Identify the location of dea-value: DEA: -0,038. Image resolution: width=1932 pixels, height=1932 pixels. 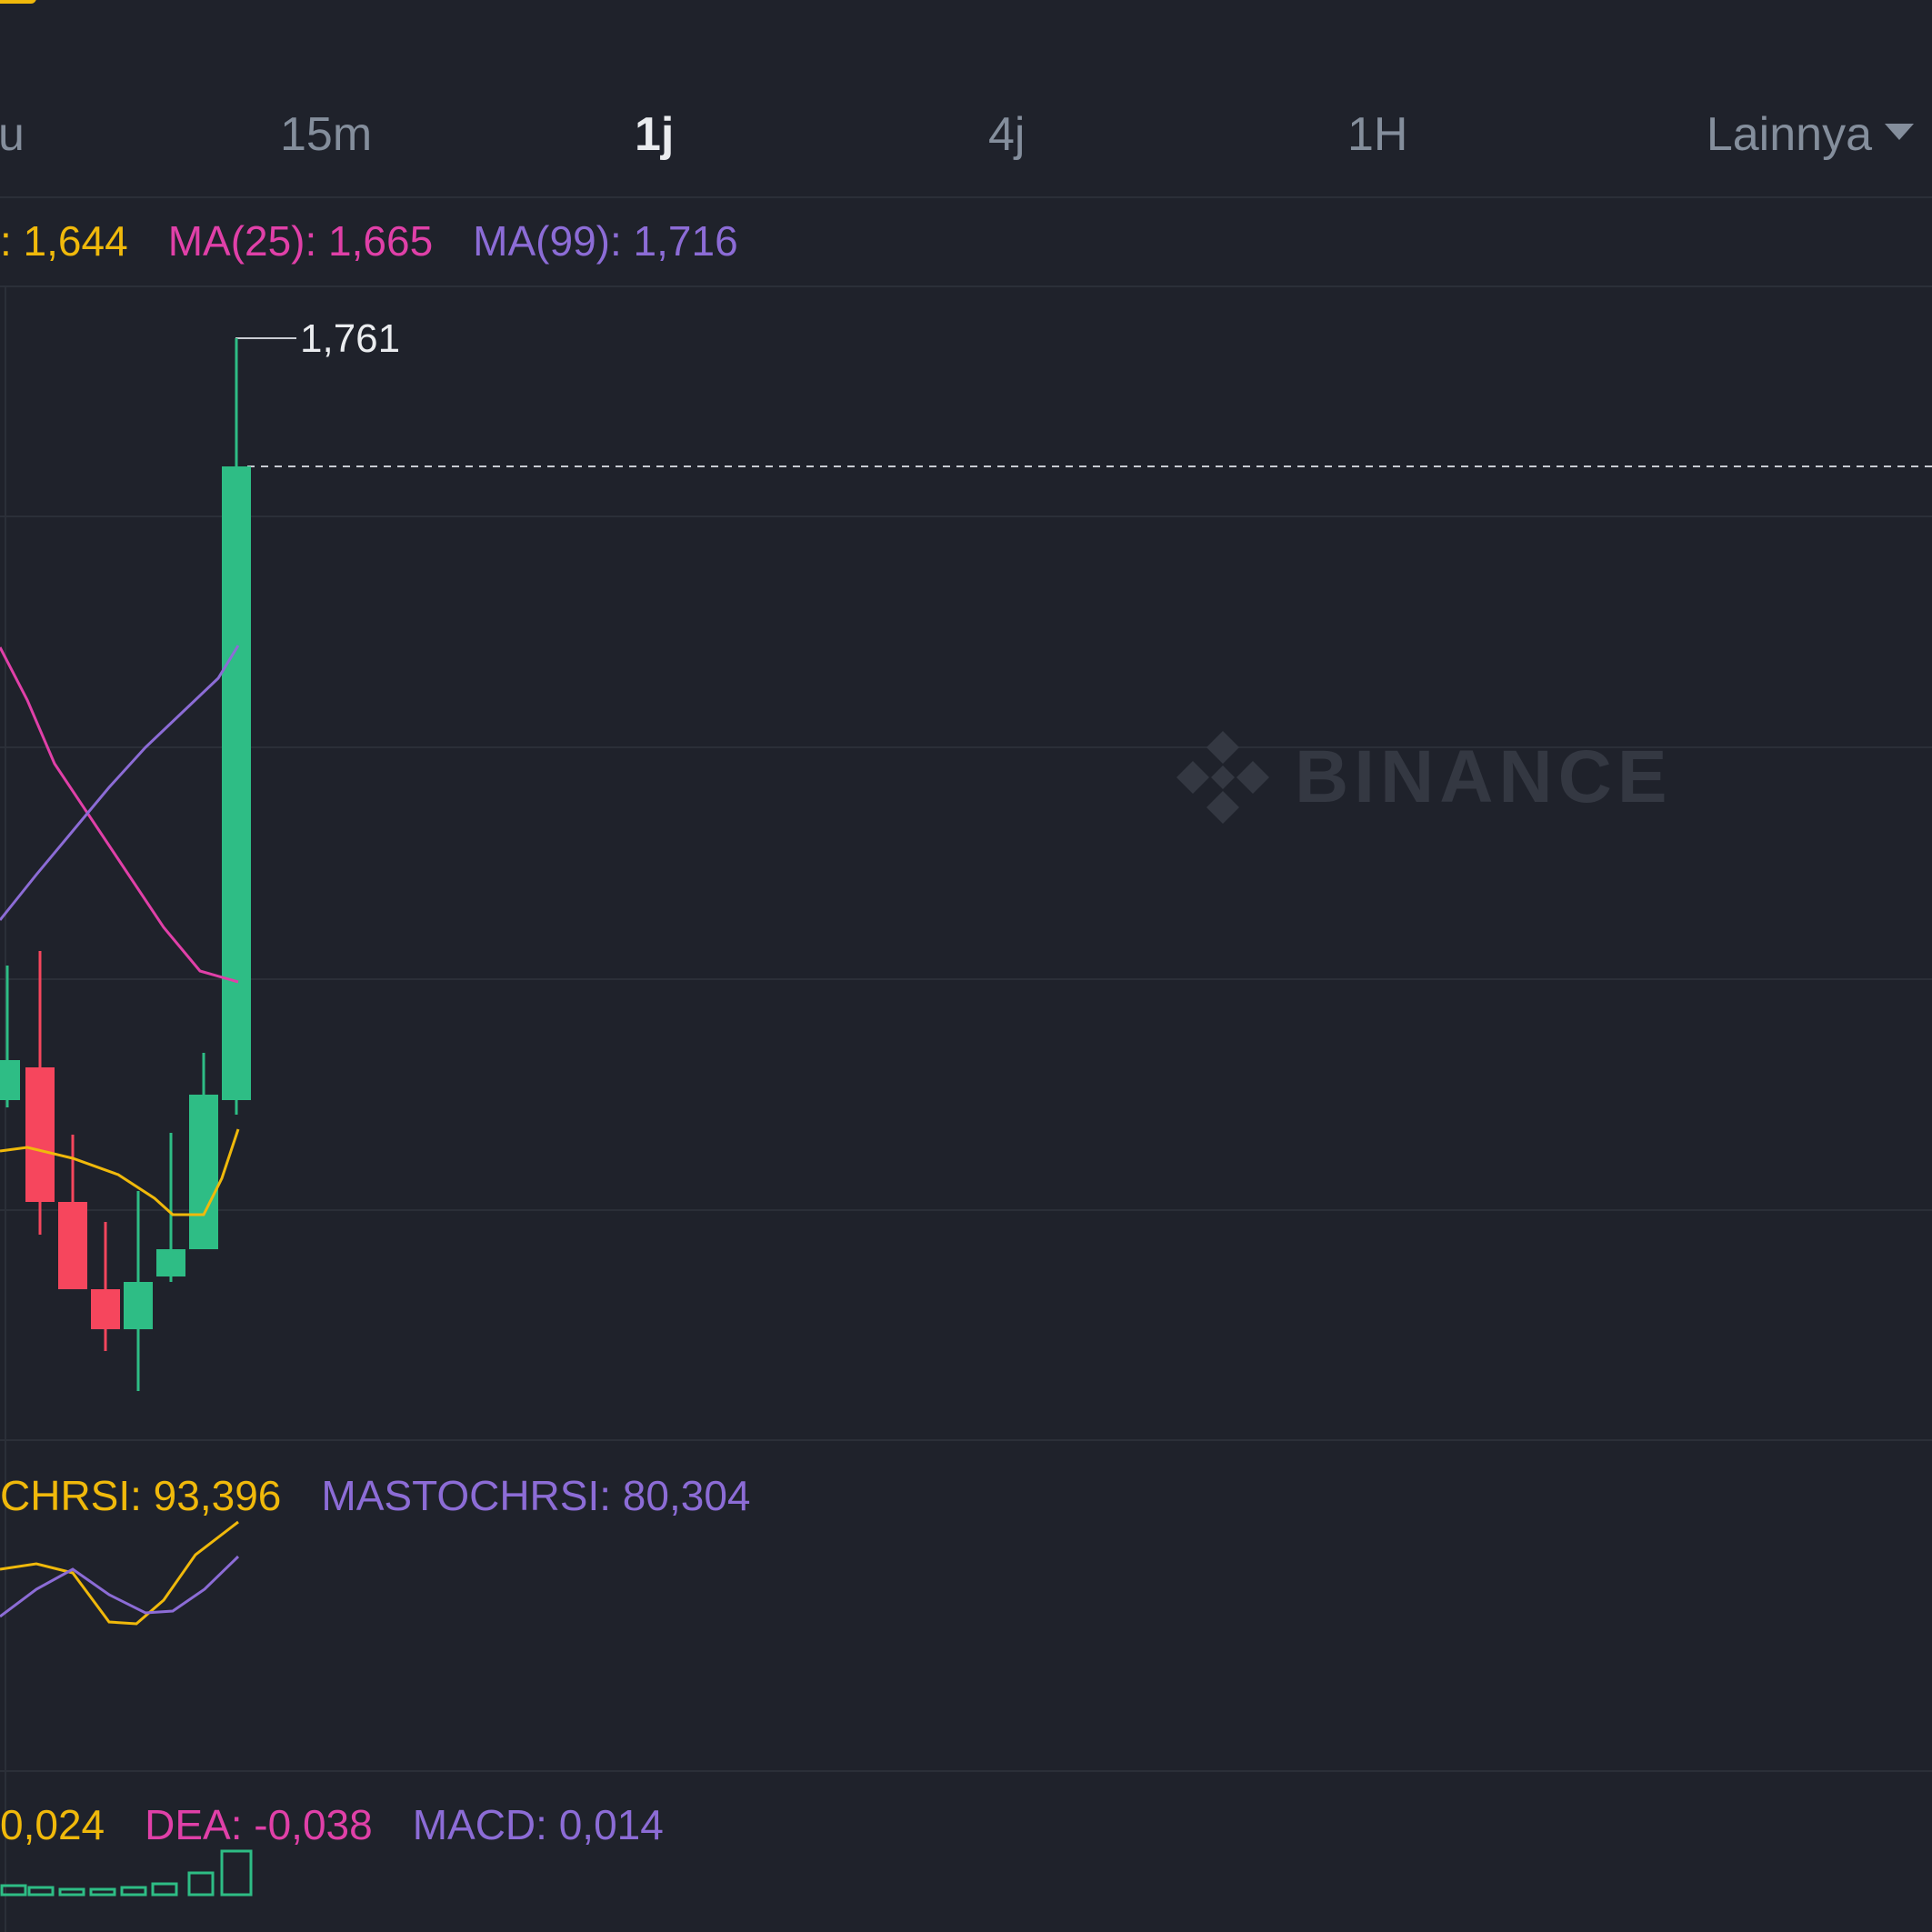
(259, 1824).